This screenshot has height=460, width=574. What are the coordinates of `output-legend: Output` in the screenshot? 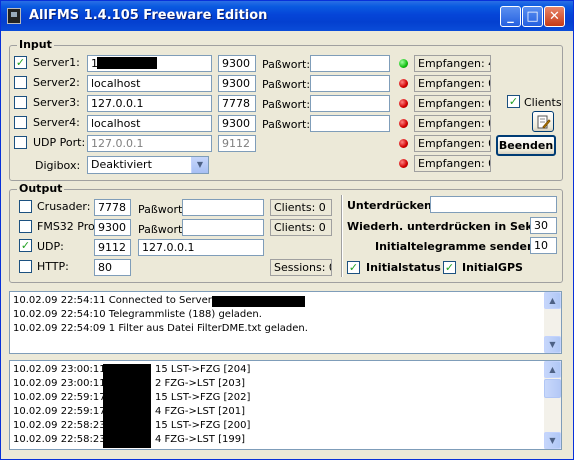 It's located at (41, 188).